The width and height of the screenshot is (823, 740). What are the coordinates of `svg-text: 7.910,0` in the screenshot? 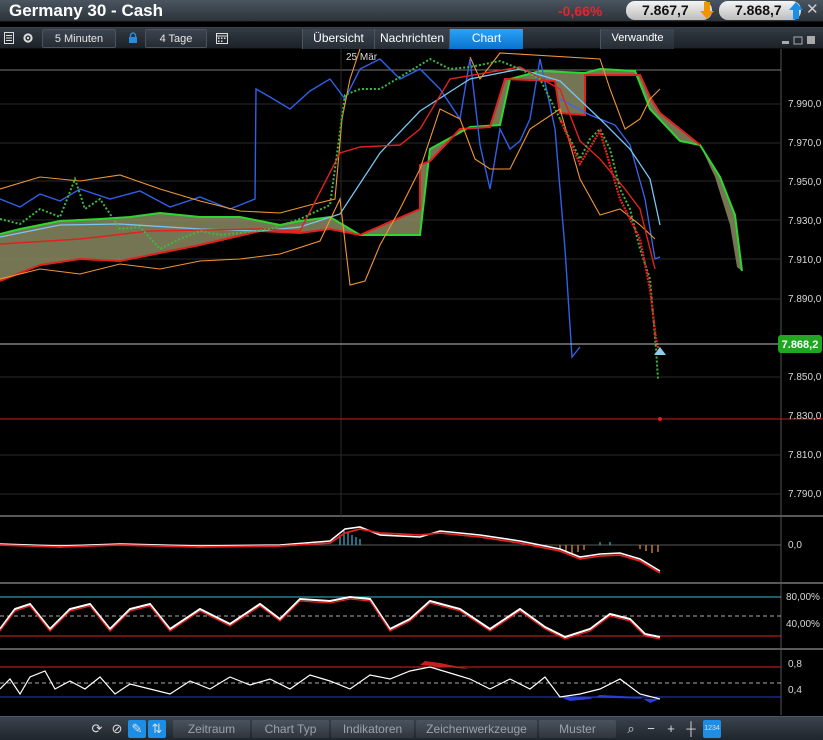 It's located at (805, 260).